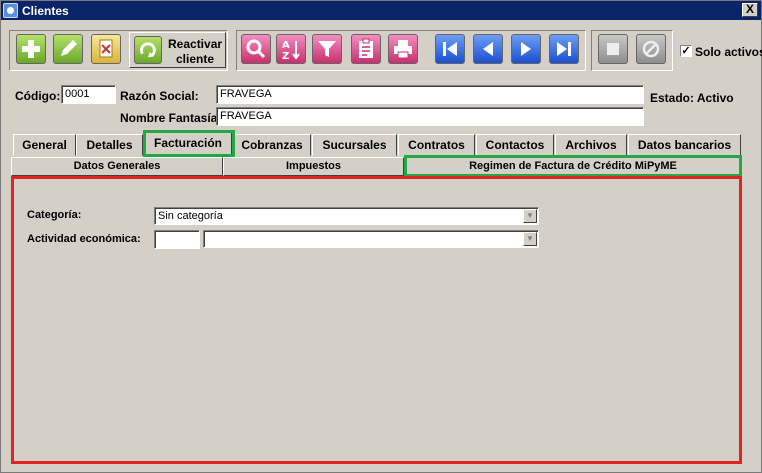  I want to click on last-icon, so click(564, 49).